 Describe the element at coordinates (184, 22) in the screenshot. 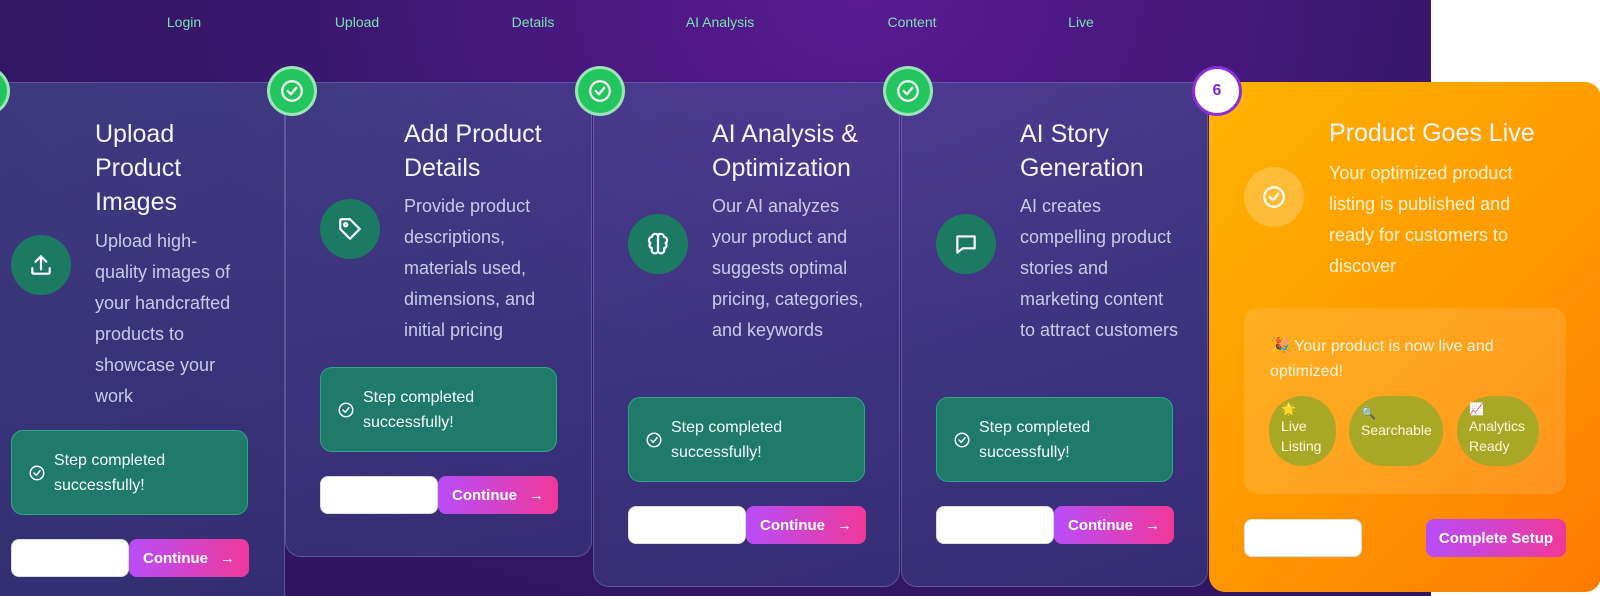

I see `nav-step-login: Login` at that location.